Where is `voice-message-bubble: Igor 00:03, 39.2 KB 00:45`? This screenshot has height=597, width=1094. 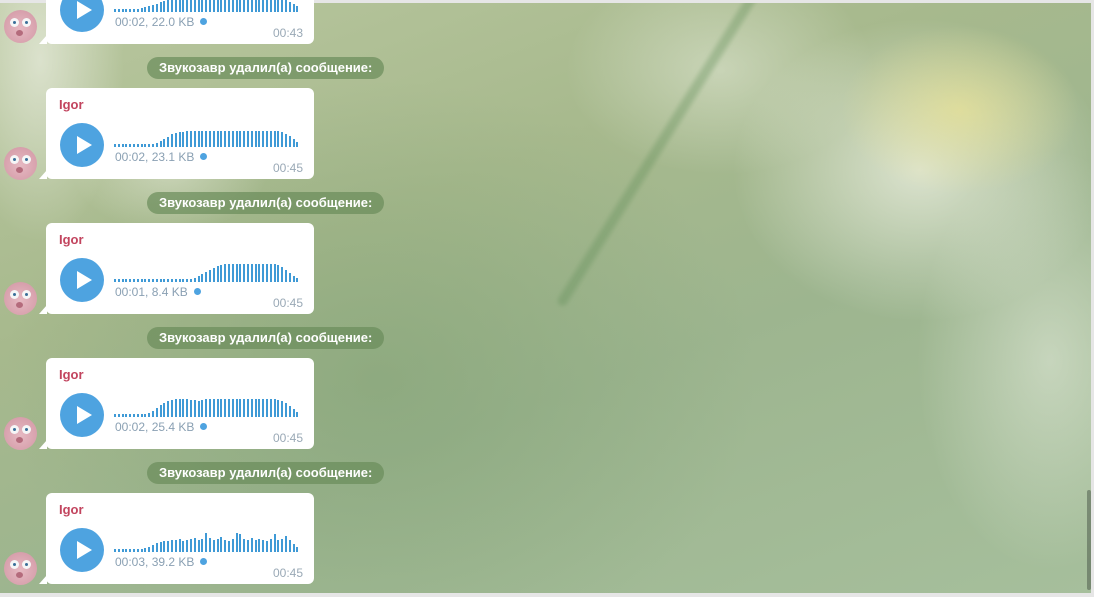
voice-message-bubble: Igor 00:03, 39.2 KB 00:45 is located at coordinates (176, 538).